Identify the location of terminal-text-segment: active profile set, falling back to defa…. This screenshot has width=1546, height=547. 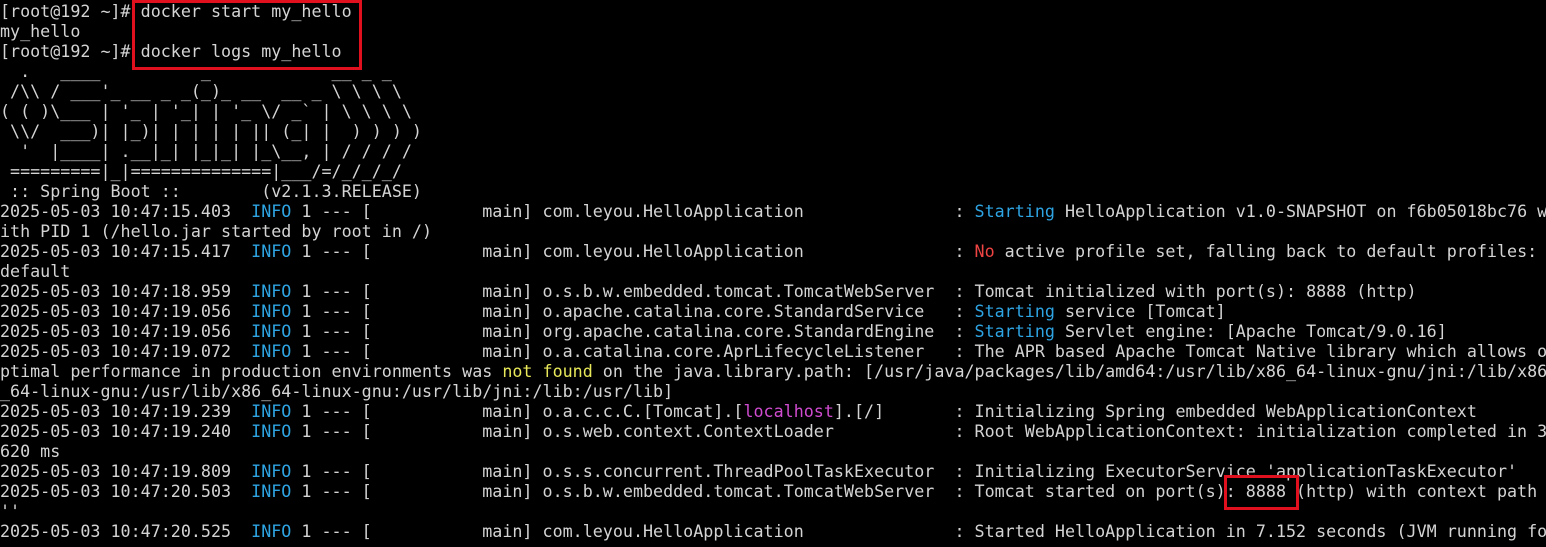
(1266, 251).